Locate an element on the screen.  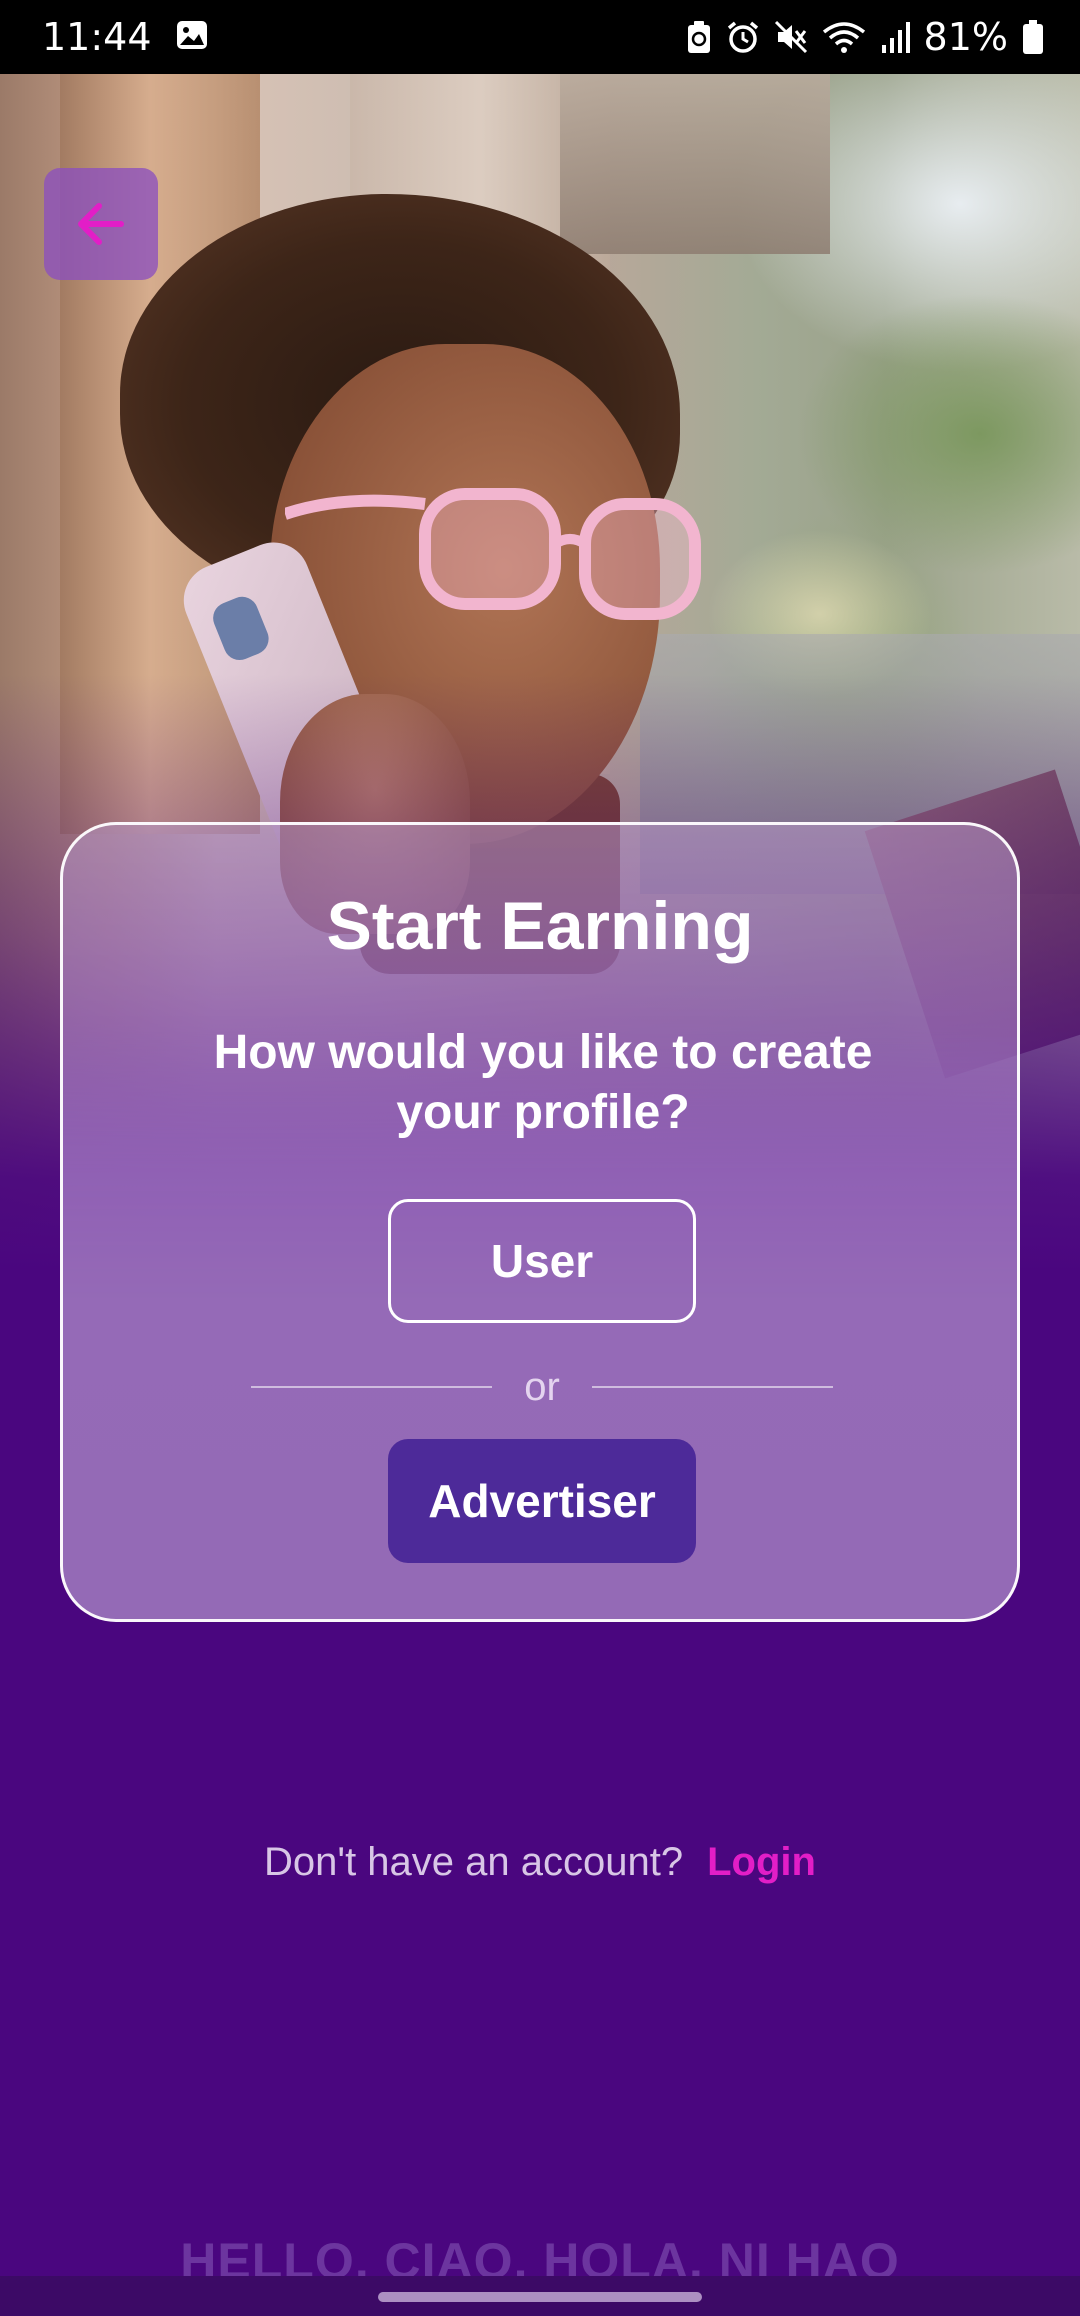
card-title: Start Earning is located at coordinates (540, 926).